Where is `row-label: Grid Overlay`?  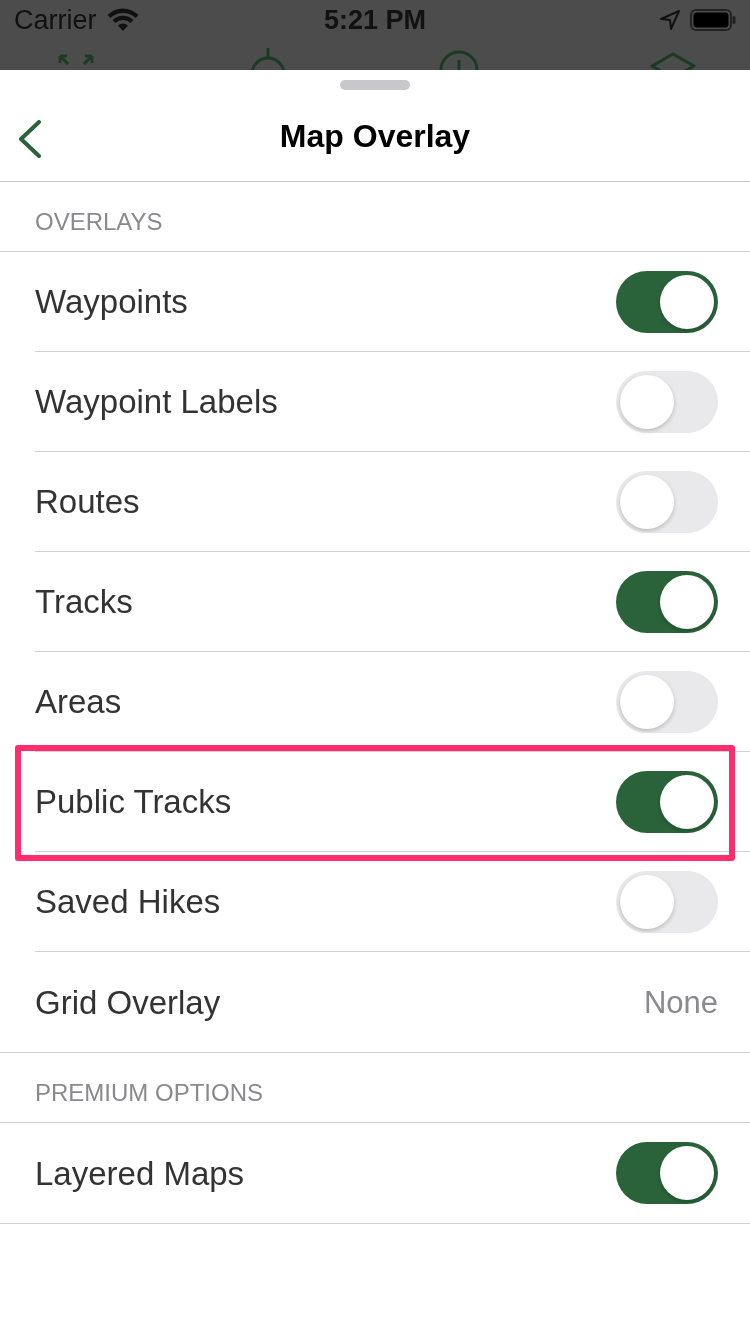
row-label: Grid Overlay is located at coordinates (128, 1002).